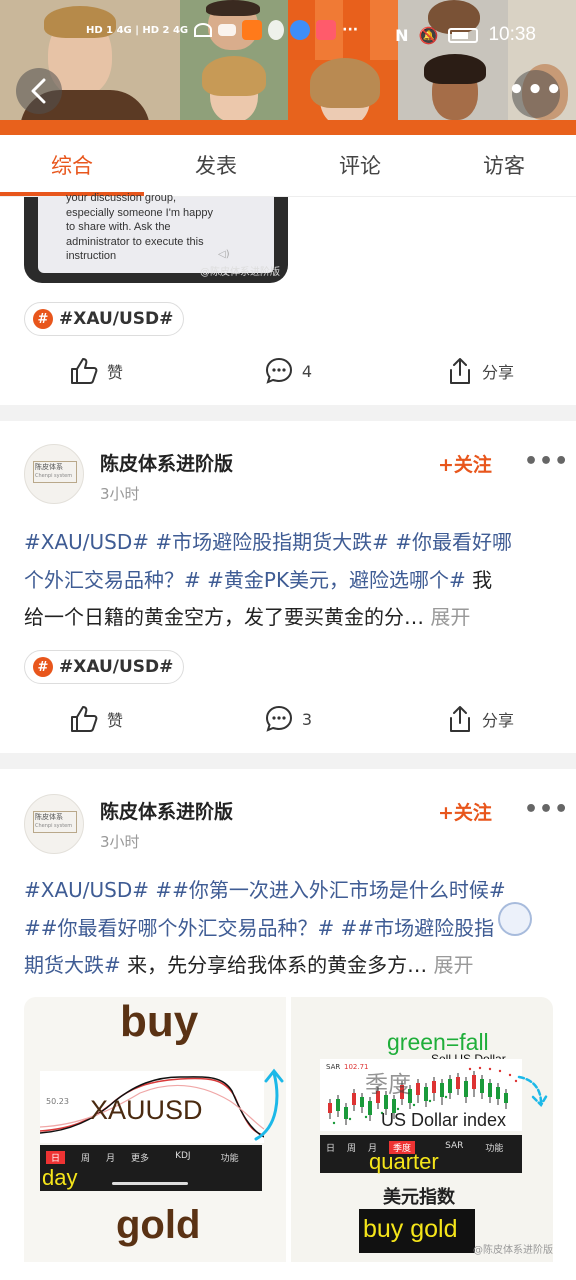 The height and width of the screenshot is (1280, 576). What do you see at coordinates (159, 1021) in the screenshot?
I see `image-label-buy: buy` at bounding box center [159, 1021].